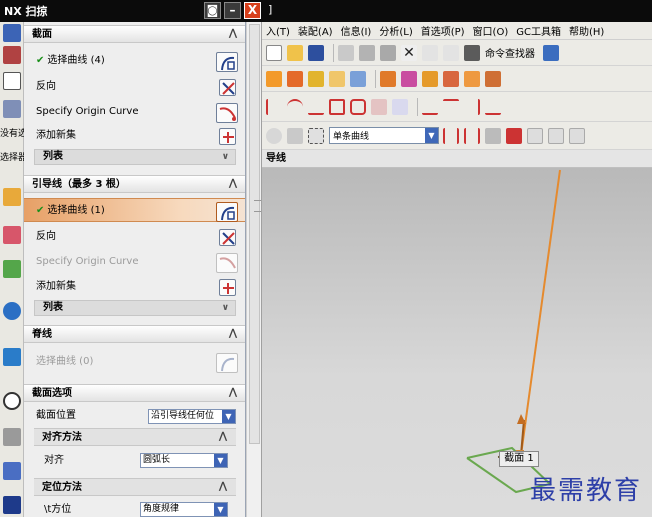 This screenshot has width=652, height=517. I want to click on undo-icon, so click(430, 52).